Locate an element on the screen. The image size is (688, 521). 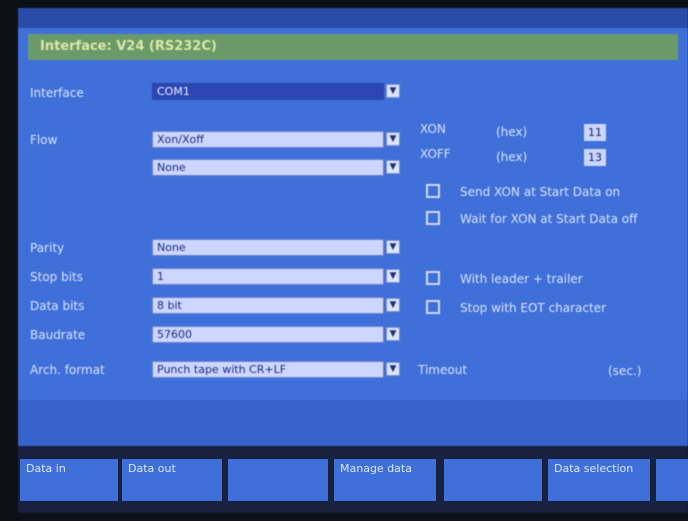
softkey-data-out: Data out is located at coordinates (172, 480).